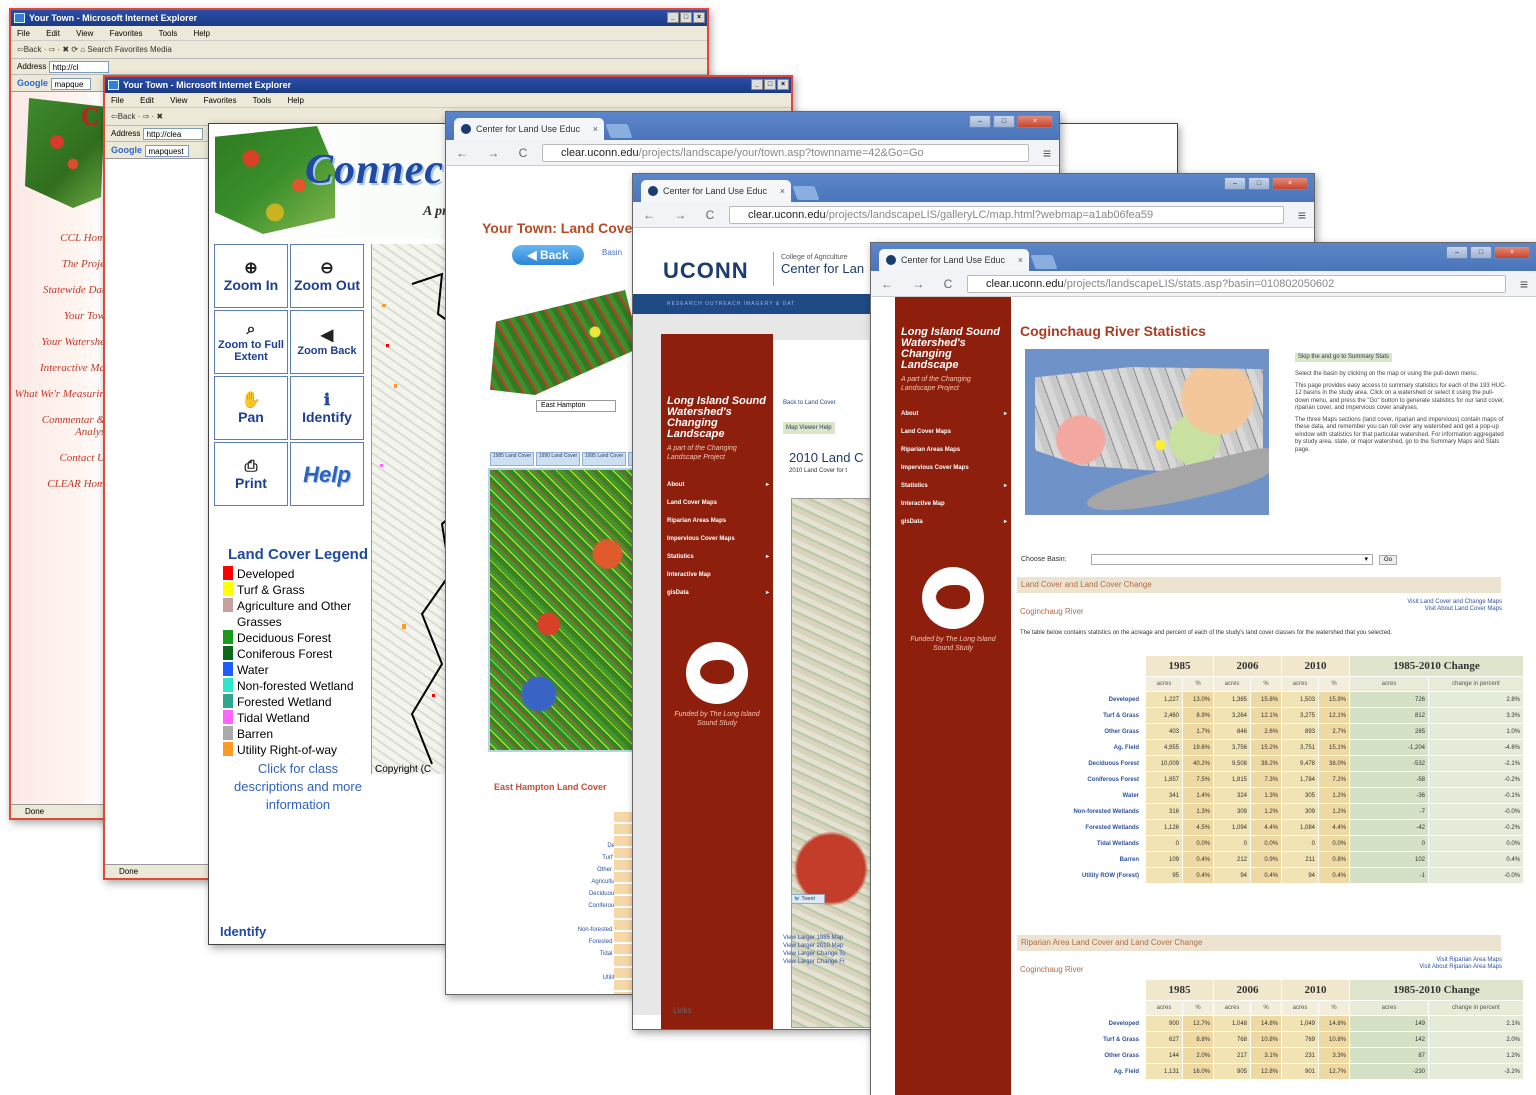 The height and width of the screenshot is (1095, 1536). I want to click on row-label: Non-forested Wetlands, so click(1078, 811).